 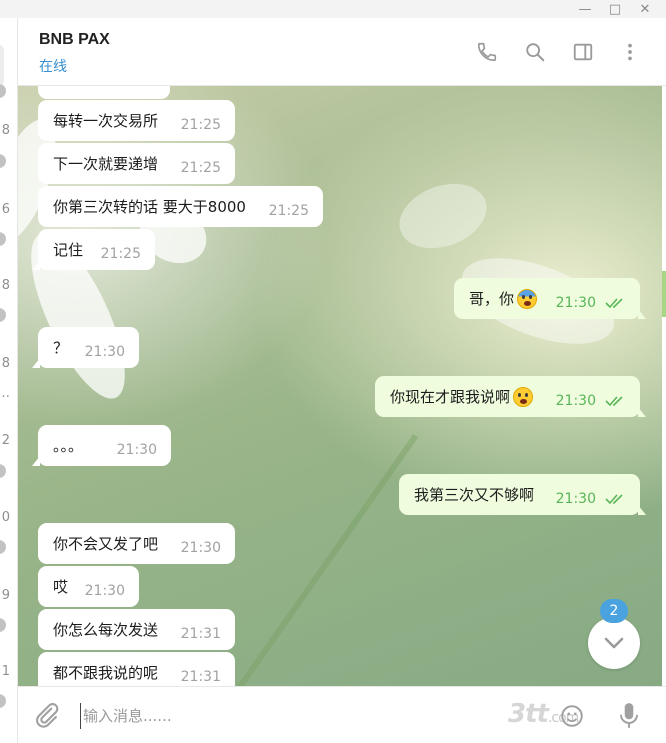 What do you see at coordinates (61, 348) in the screenshot?
I see `message-text: ？` at bounding box center [61, 348].